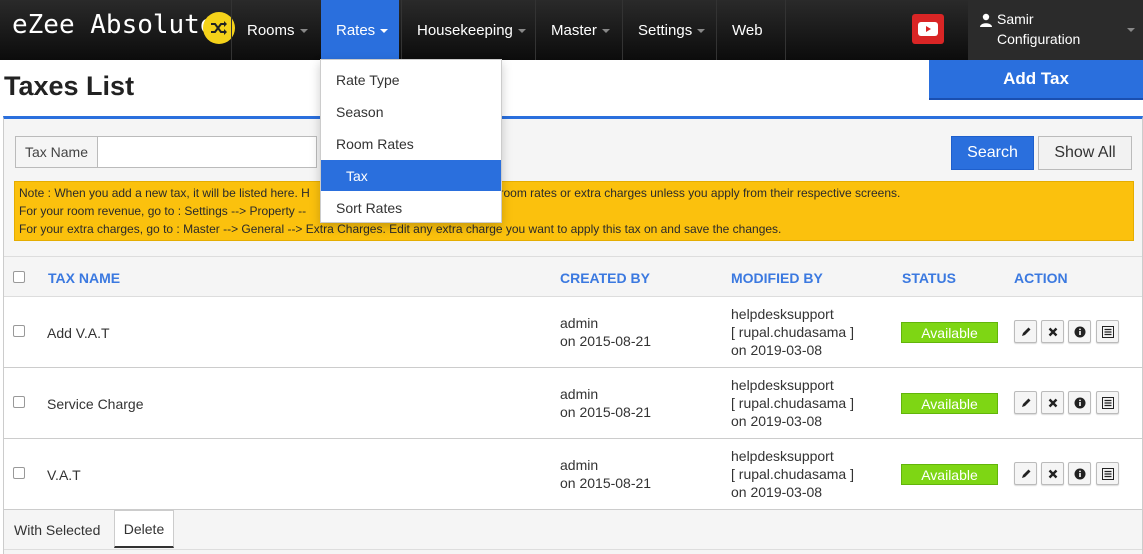  Describe the element at coordinates (605, 278) in the screenshot. I see `header-created-by: CREATED BY` at that location.